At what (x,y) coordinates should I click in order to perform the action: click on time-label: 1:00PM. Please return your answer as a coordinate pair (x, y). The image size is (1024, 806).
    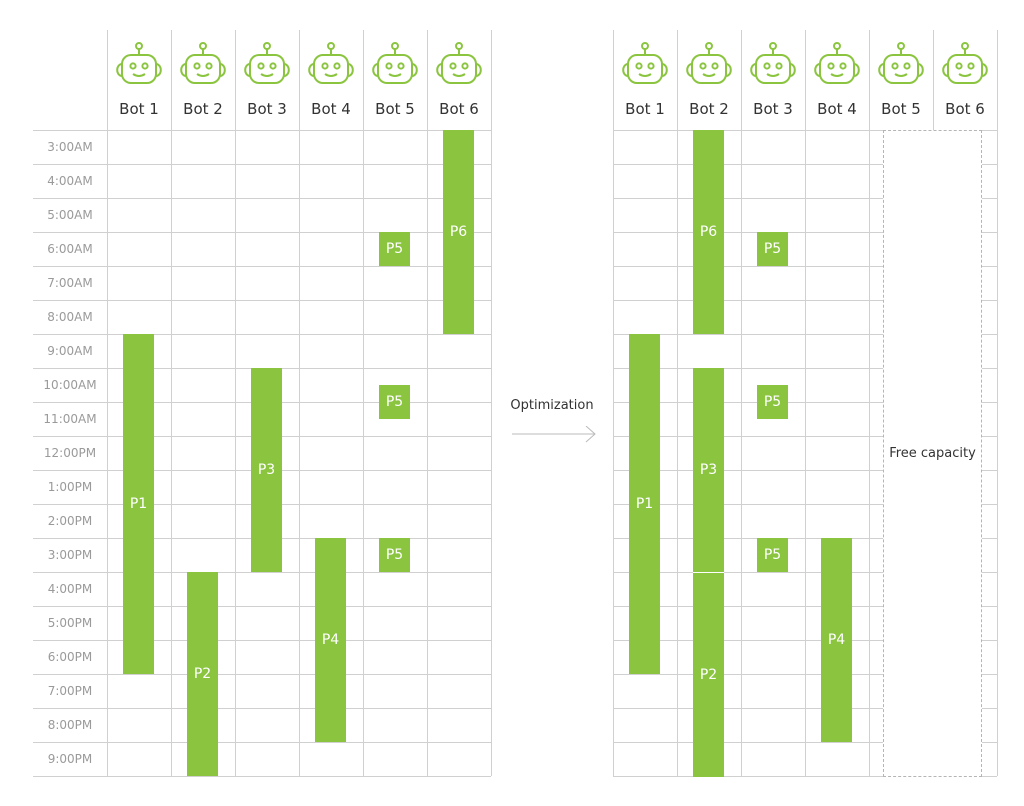
    Looking at the image, I should click on (70, 487).